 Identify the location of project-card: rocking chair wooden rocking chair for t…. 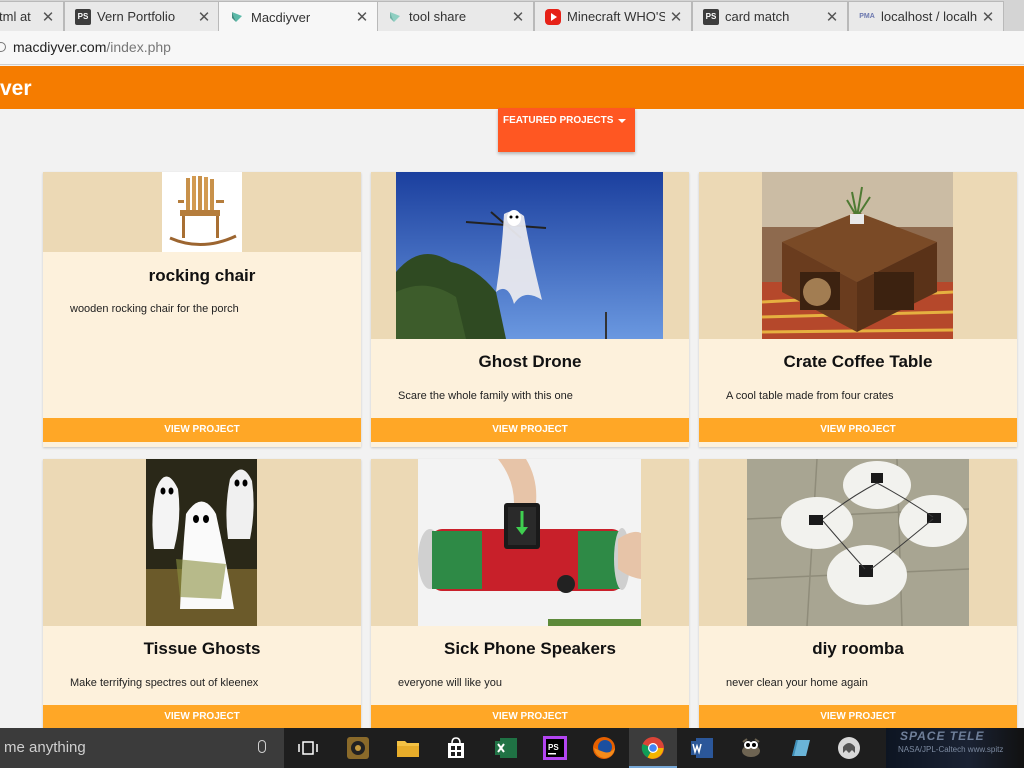
(202, 309).